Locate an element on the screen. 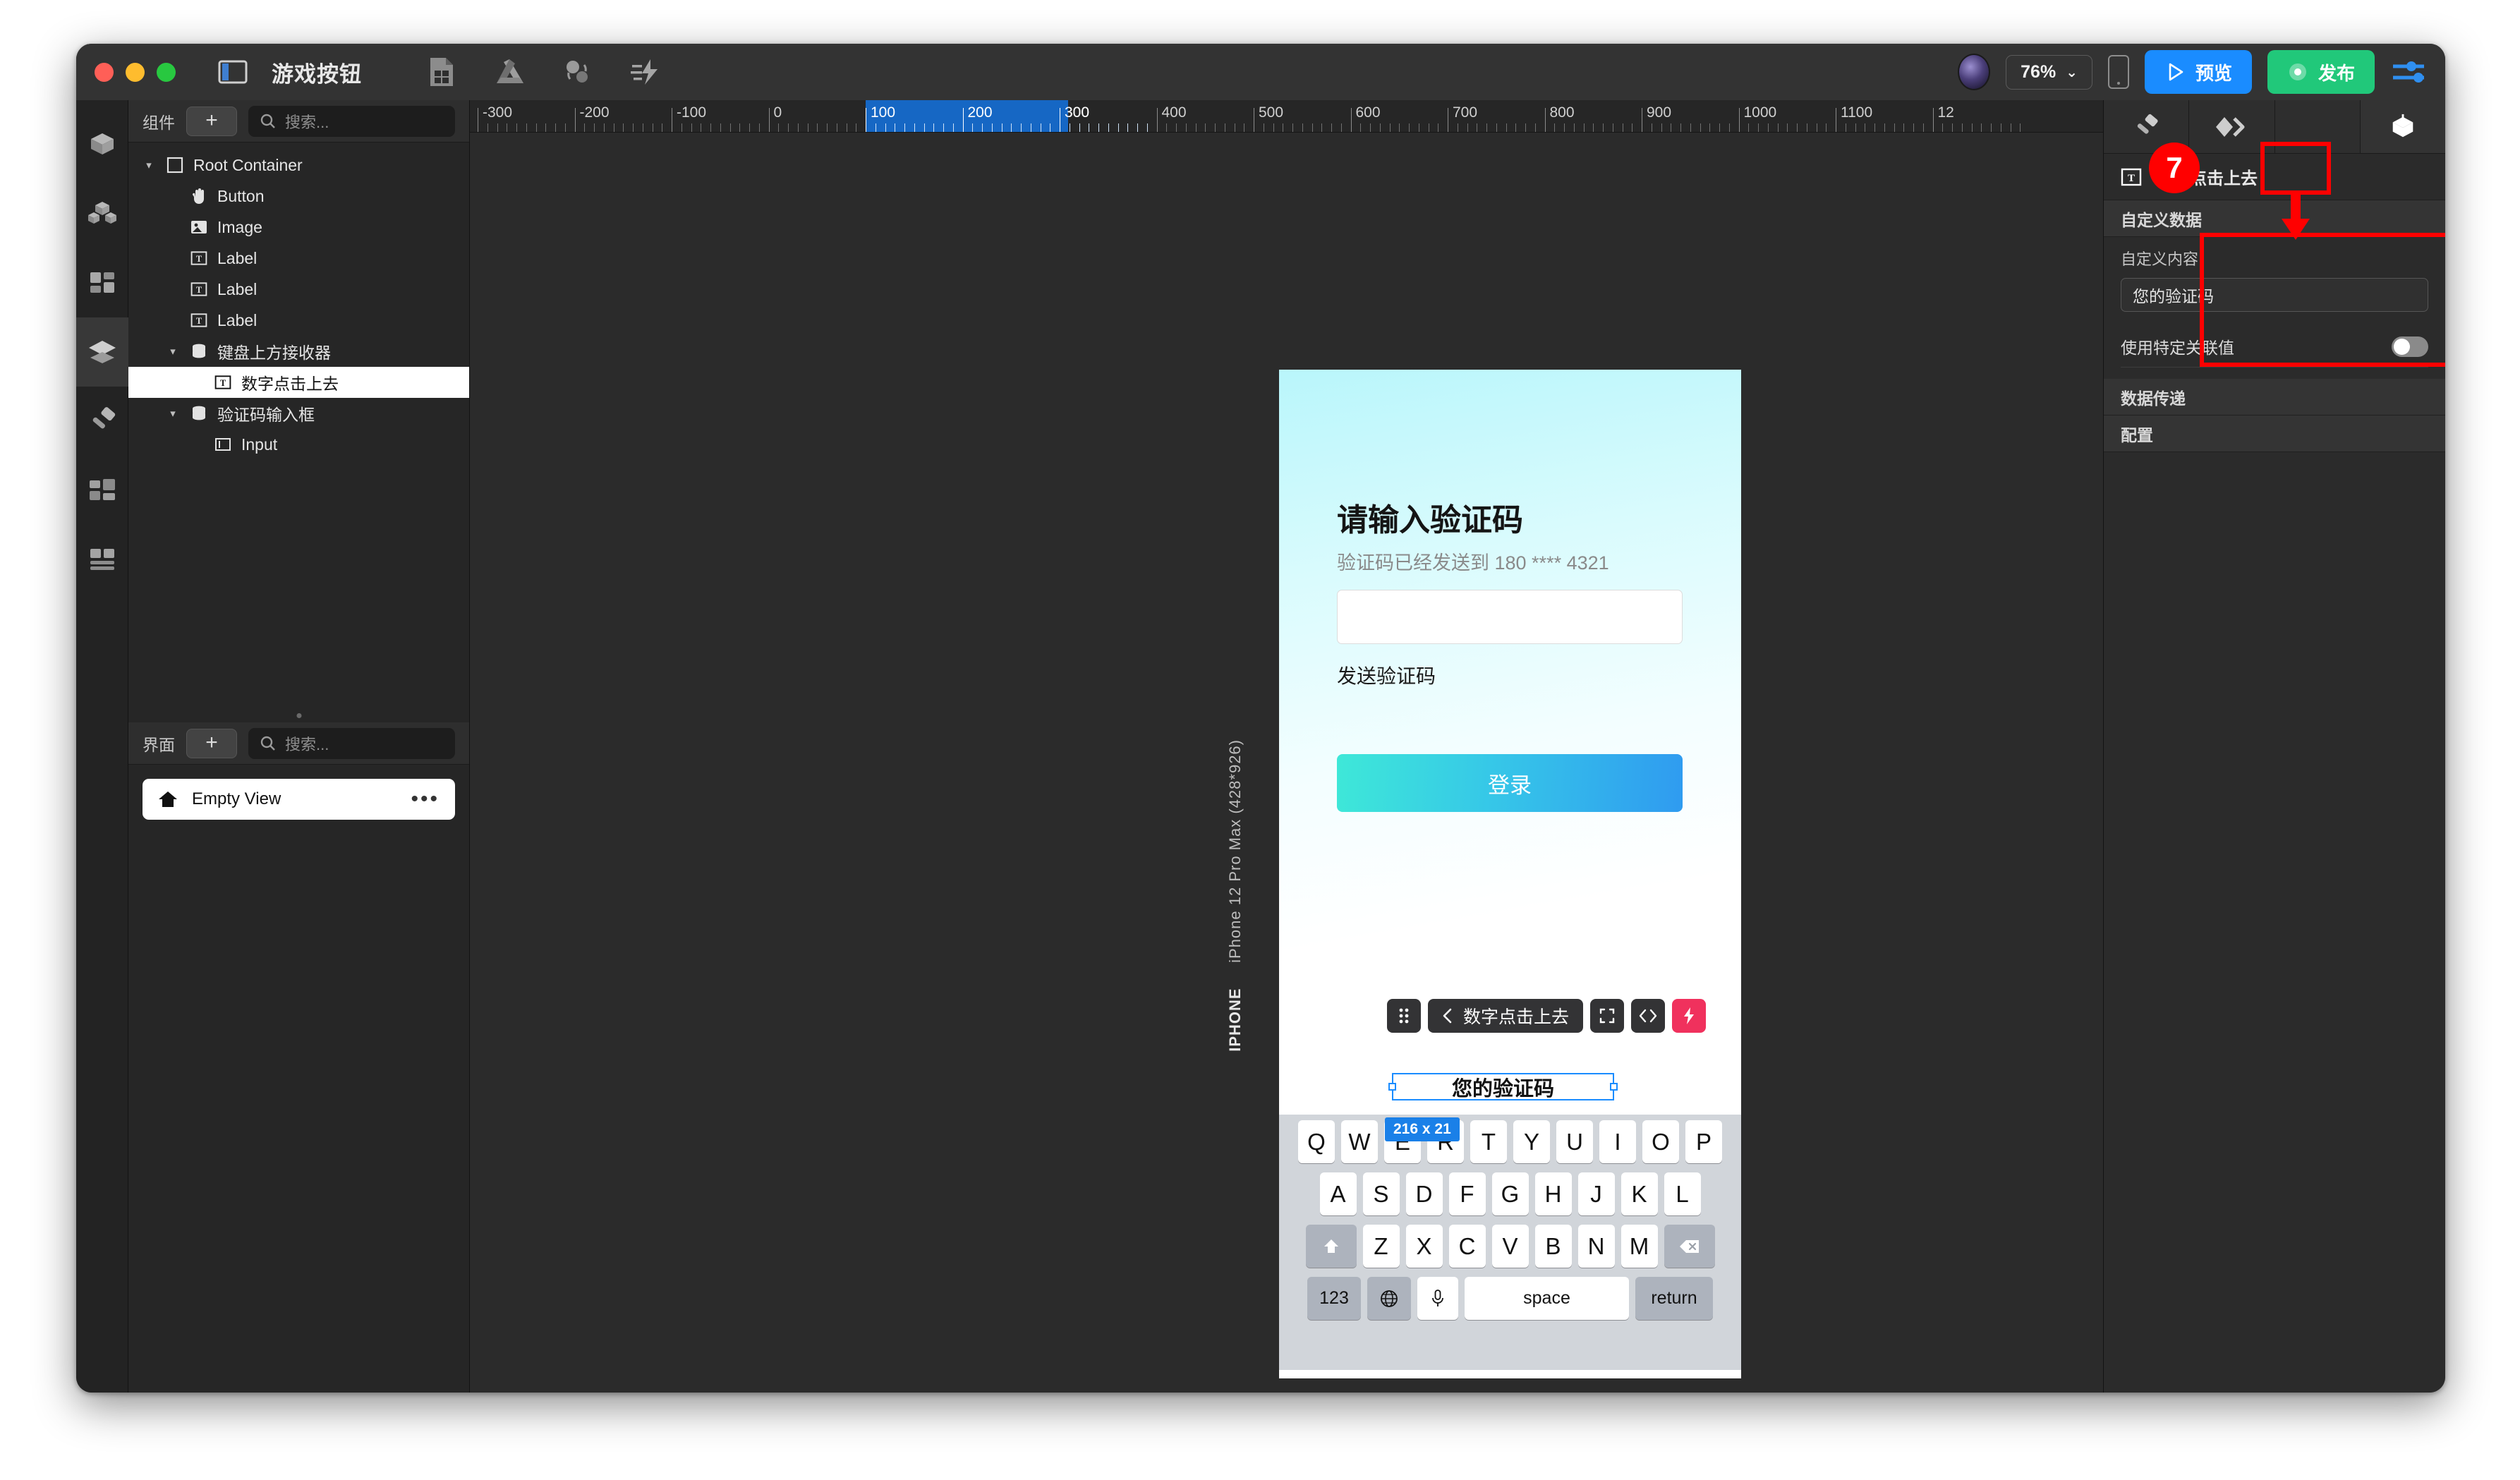 The width and height of the screenshot is (2520, 1480). microphone-icon is located at coordinates (1438, 1299).